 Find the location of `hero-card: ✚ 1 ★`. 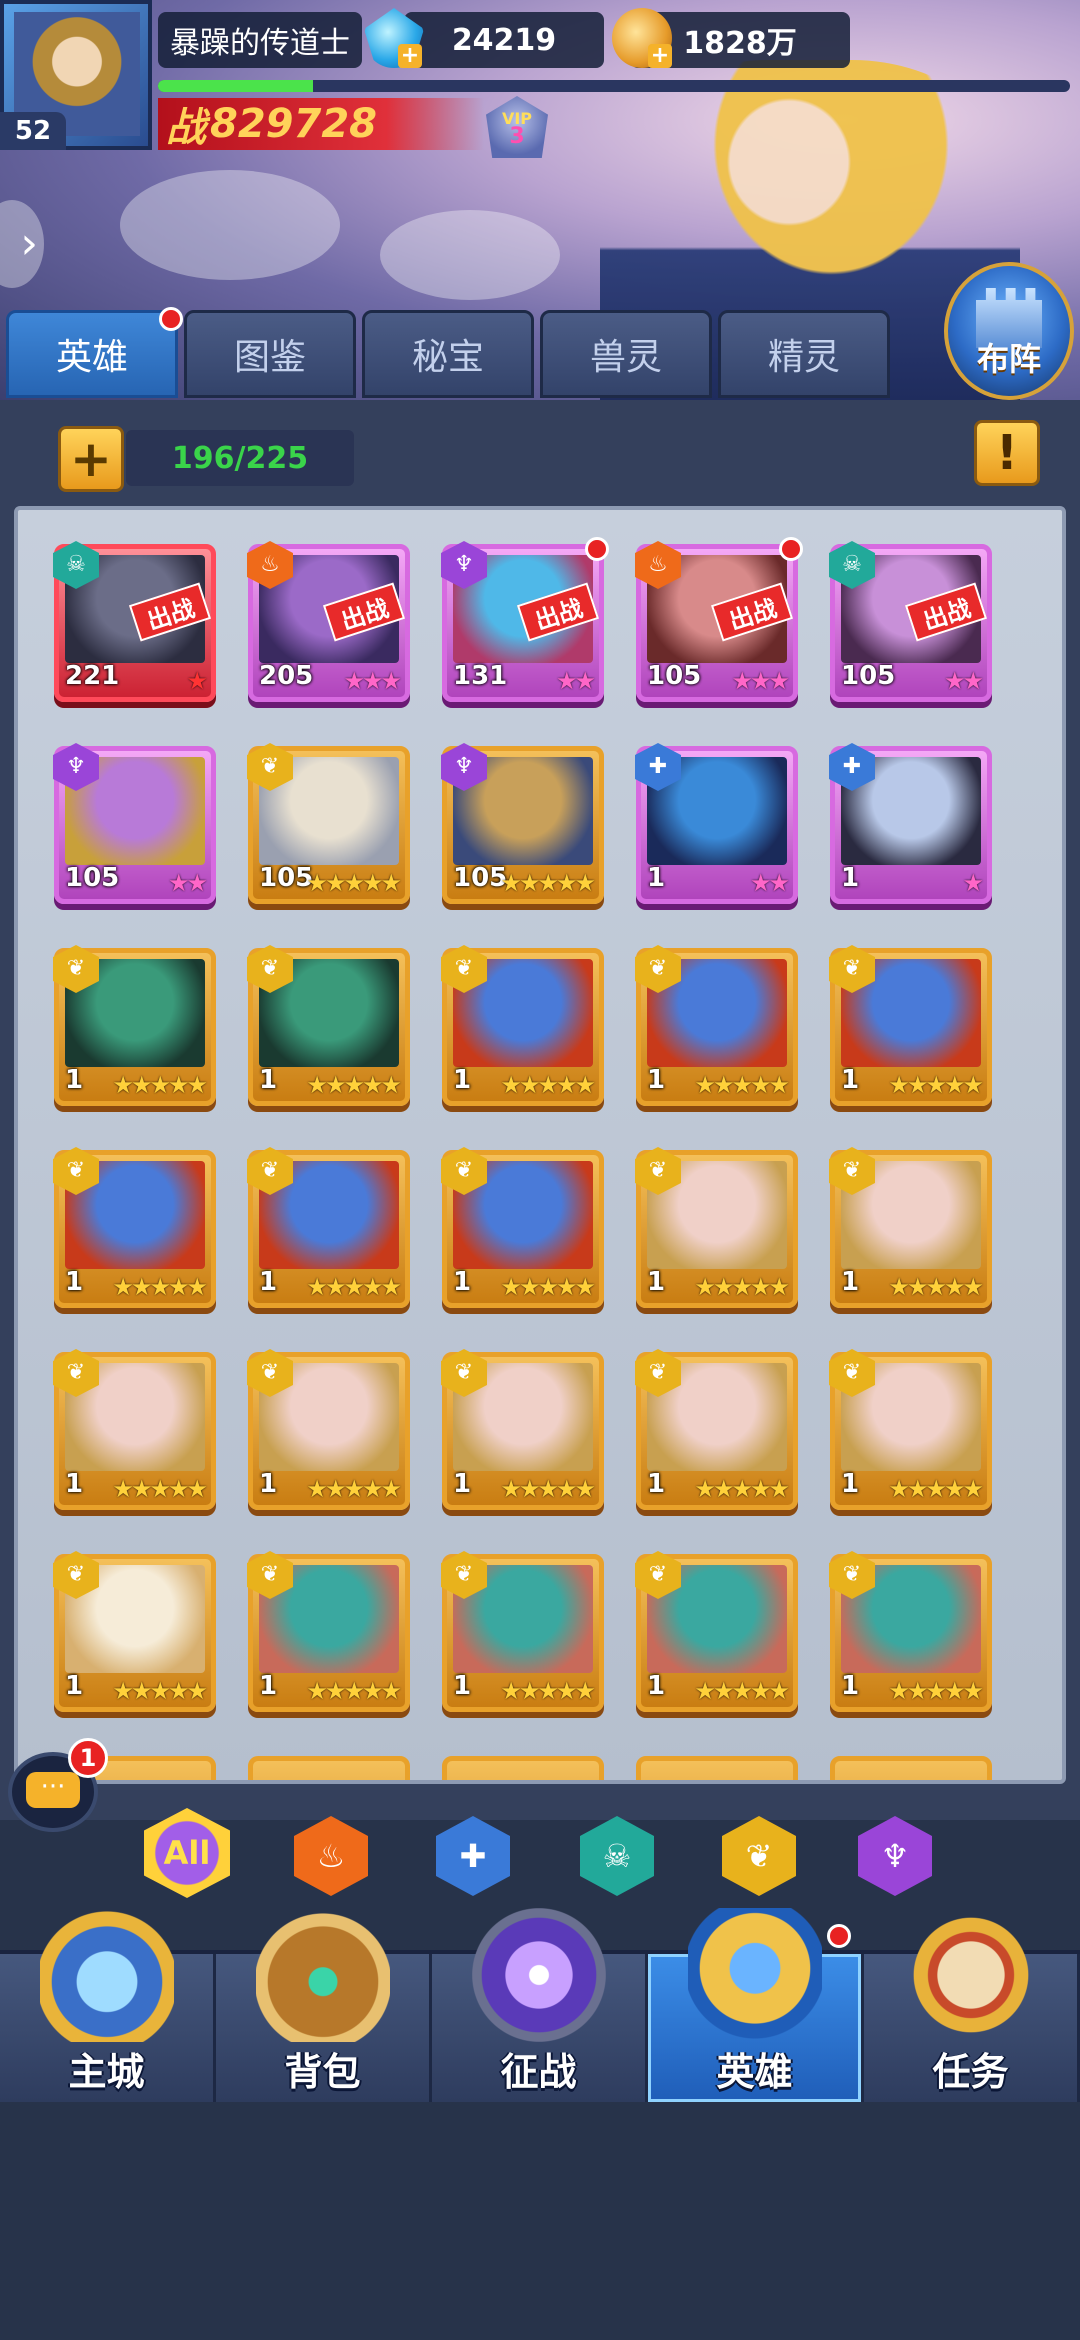

hero-card: ✚ 1 ★ is located at coordinates (910, 823).